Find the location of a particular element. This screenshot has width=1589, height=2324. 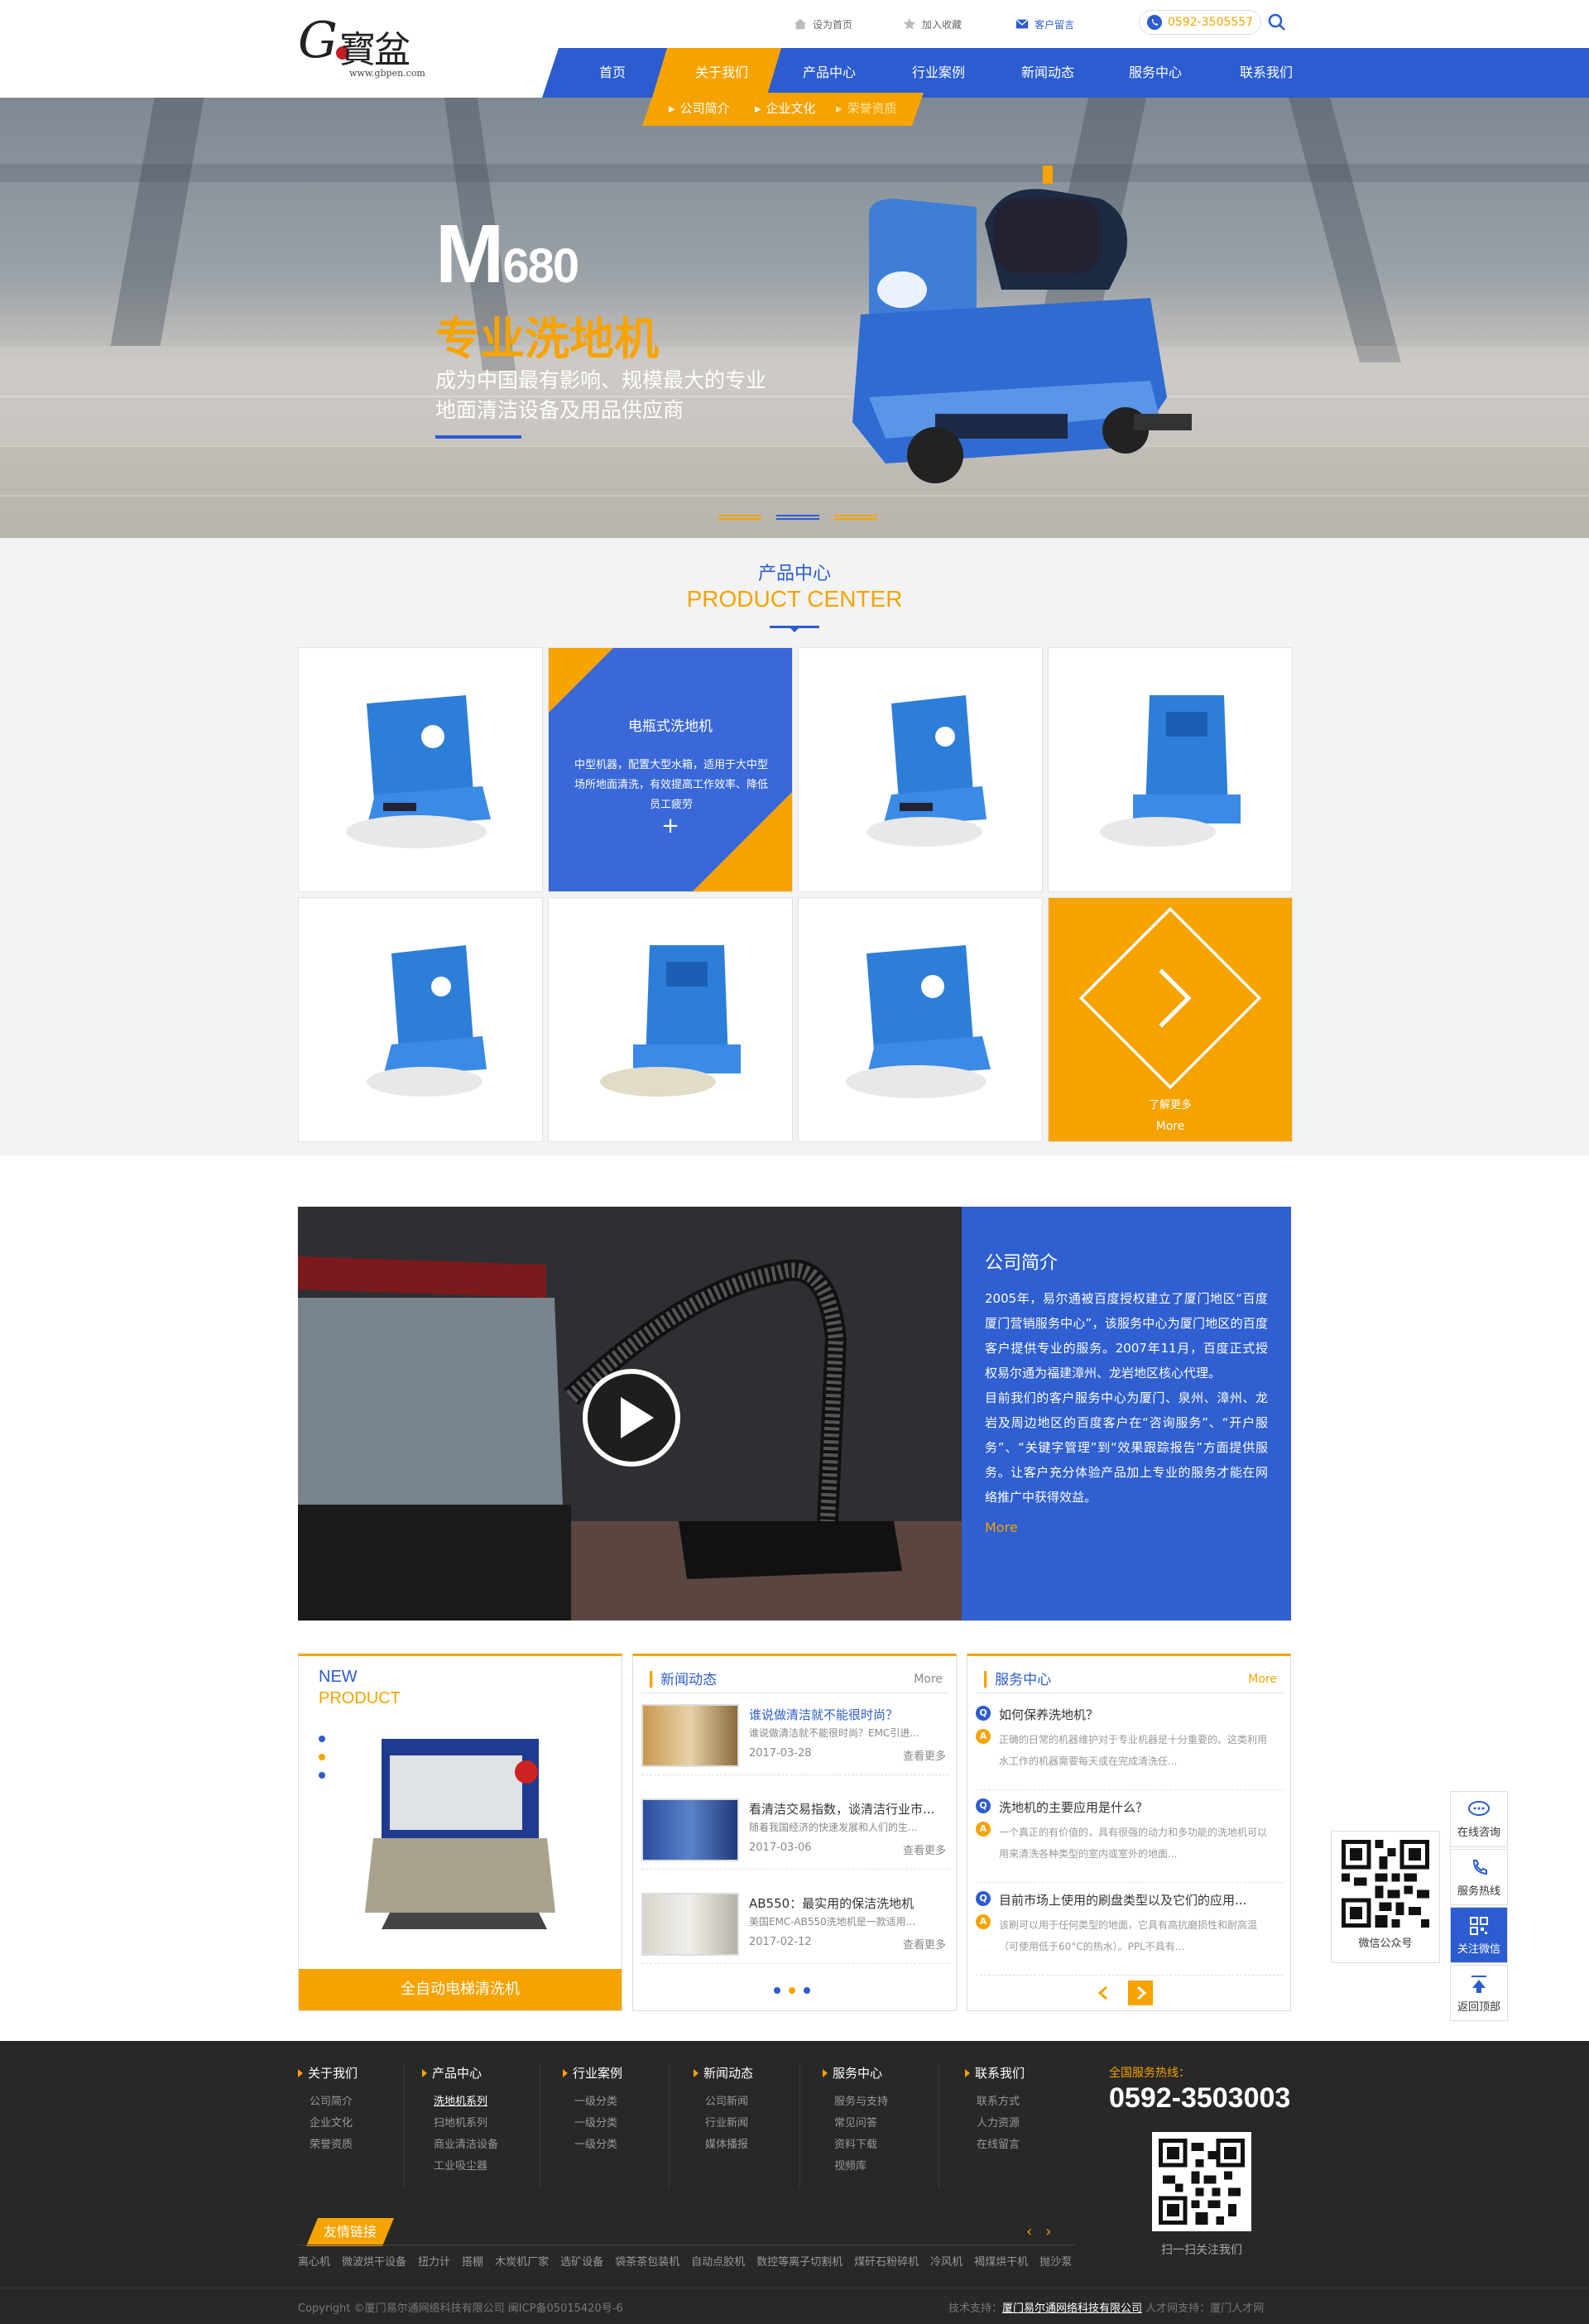

banner-model: M680 is located at coordinates (507, 254).